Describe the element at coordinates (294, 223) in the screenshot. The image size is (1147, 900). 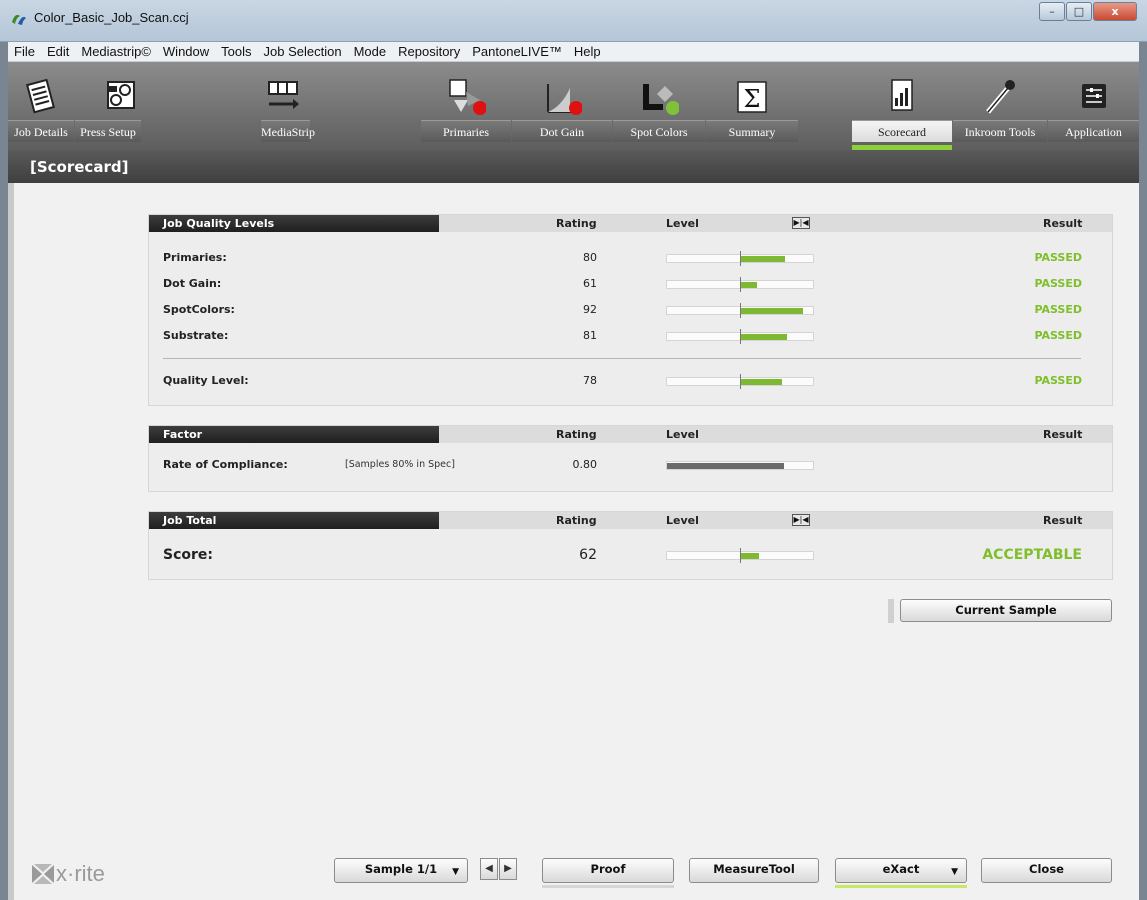
I see `panel-title: Job Quality Levels` at that location.